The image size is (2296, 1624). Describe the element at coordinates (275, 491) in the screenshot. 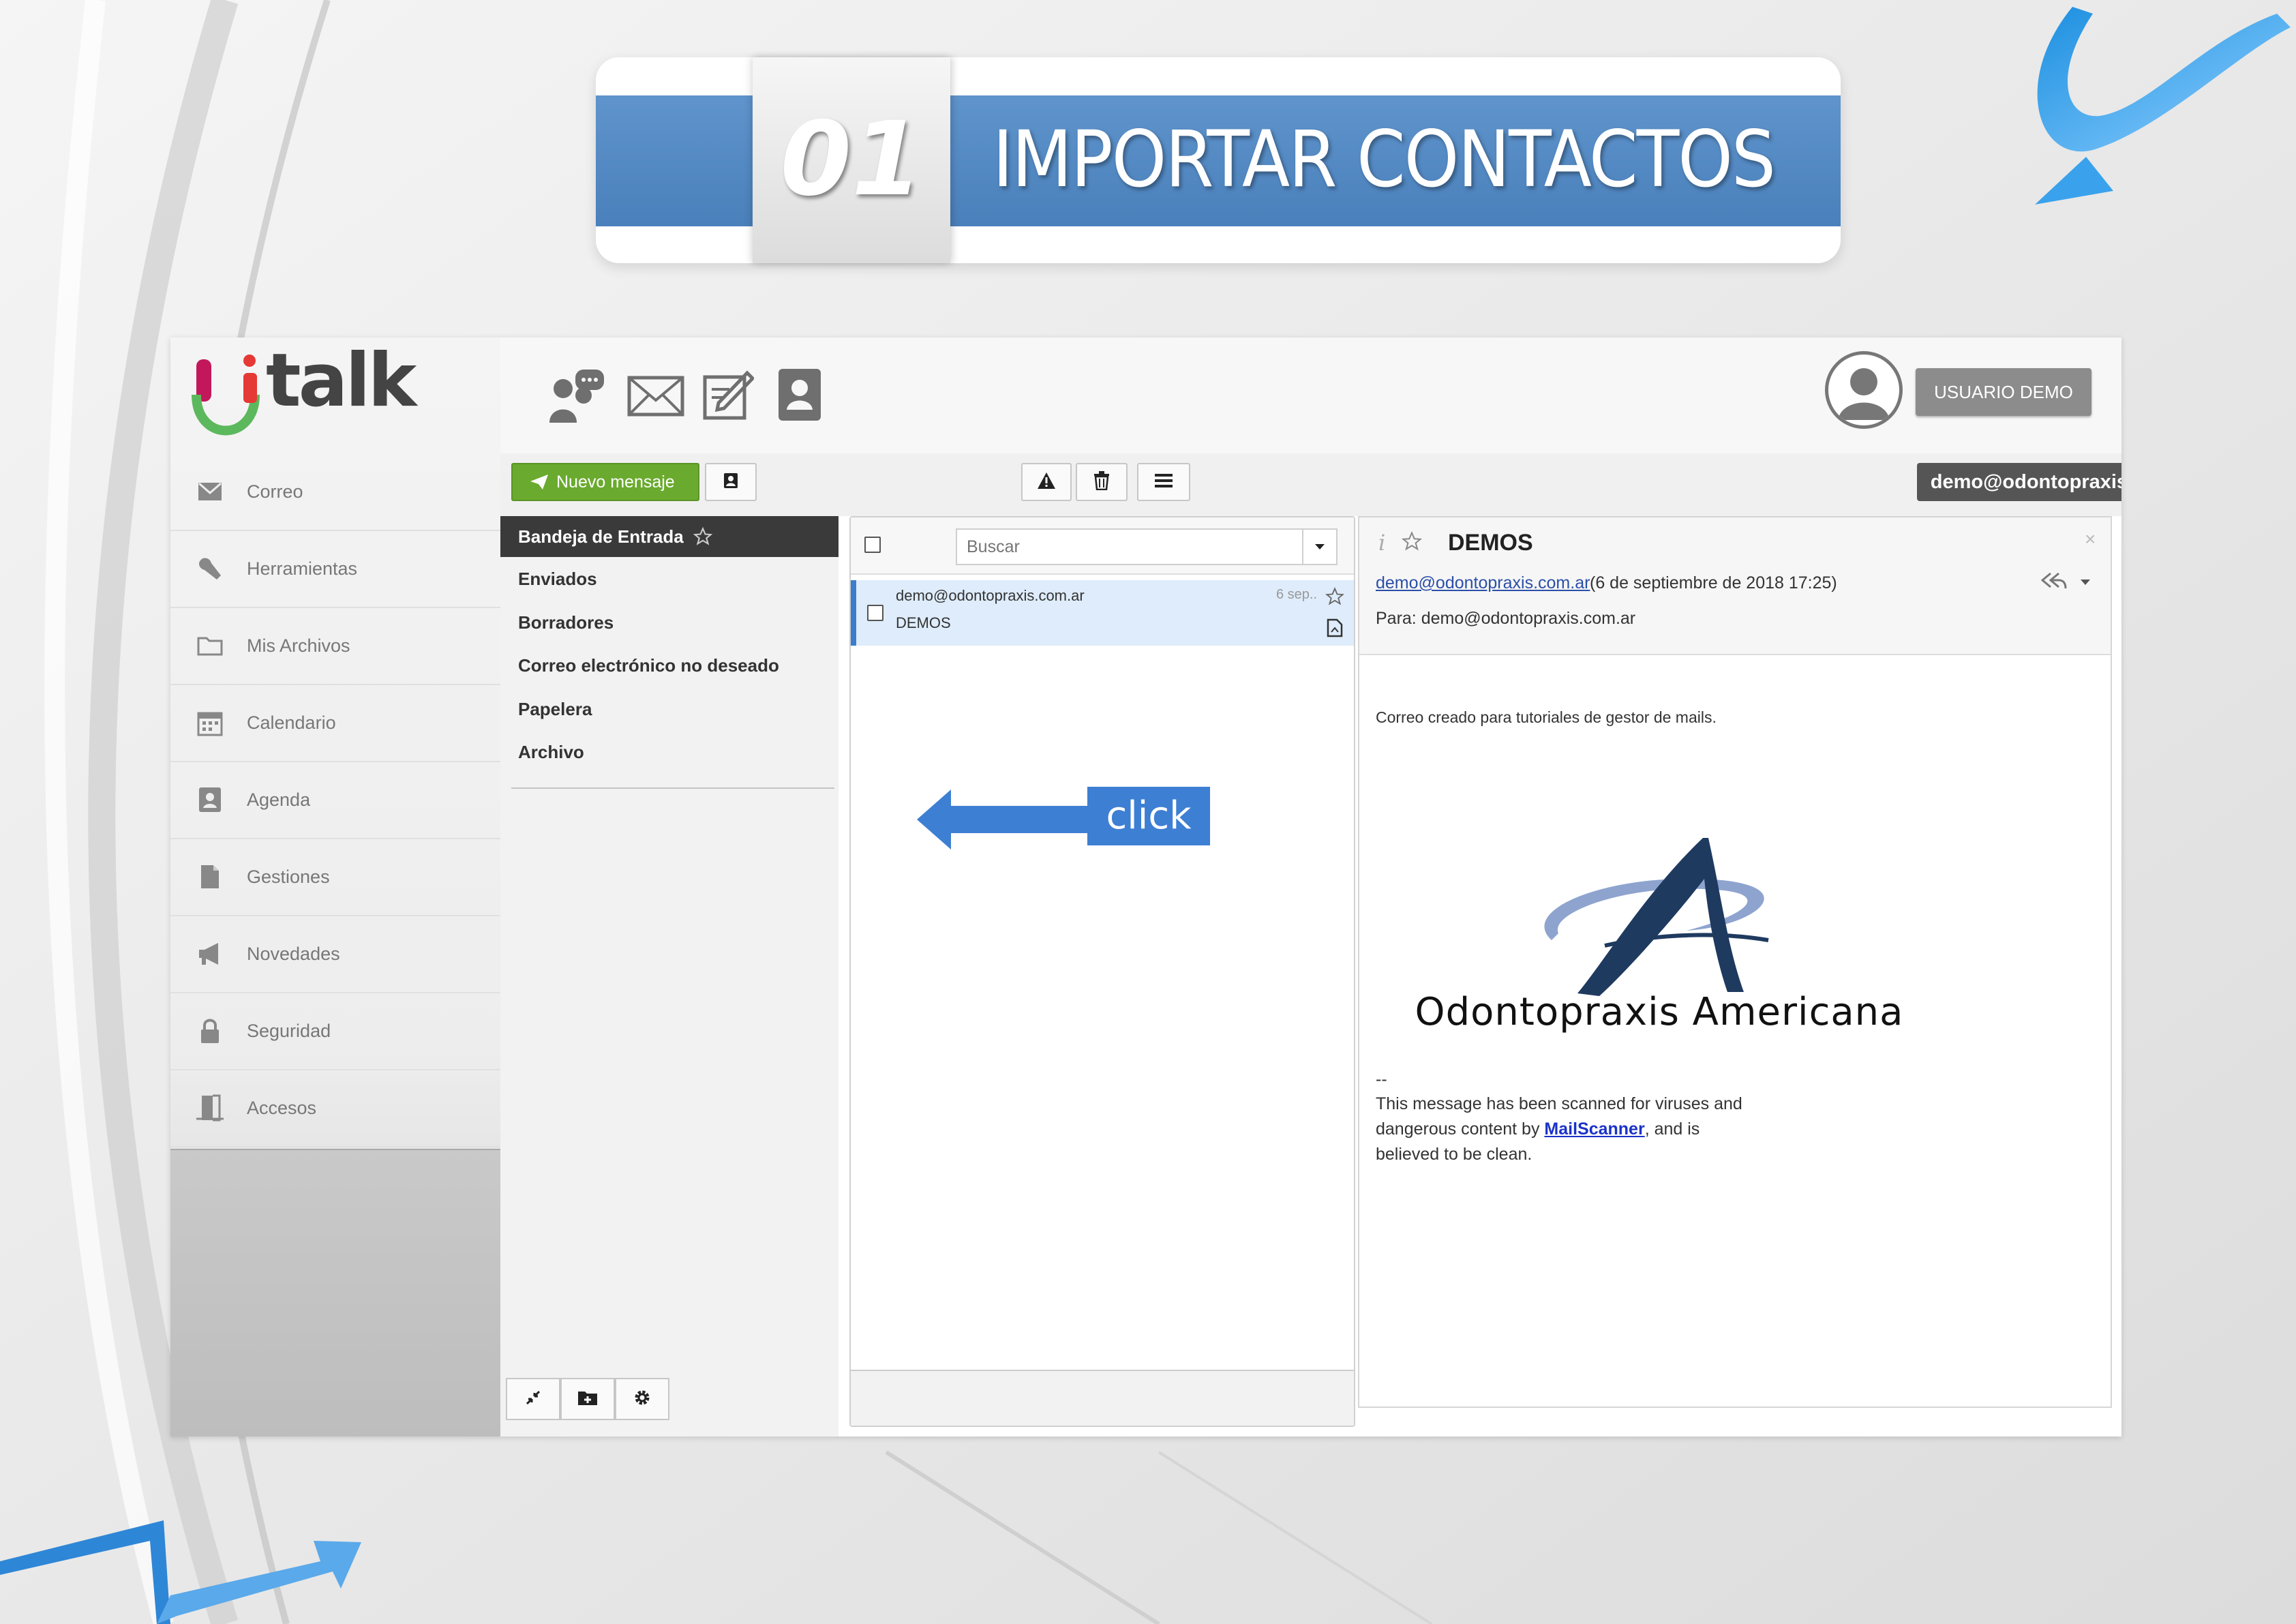

I see `sidebar-item-label: Correo` at that location.